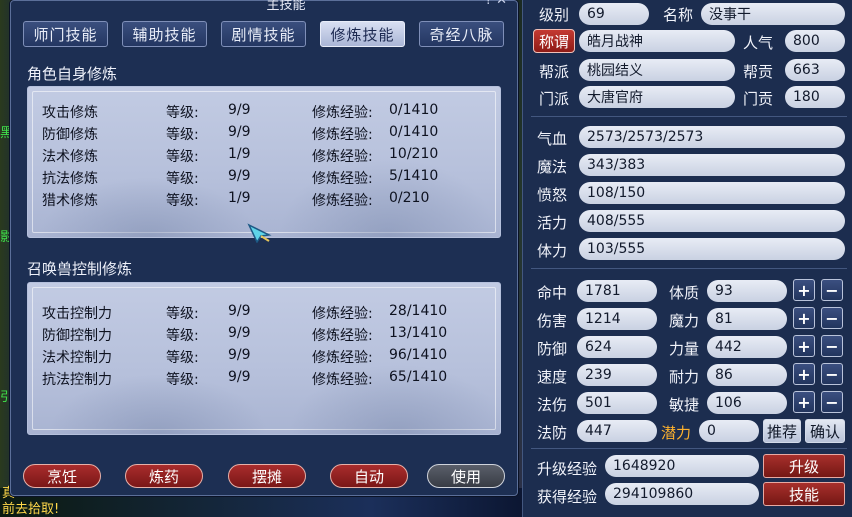 This screenshot has height=517, width=852. What do you see at coordinates (552, 251) in the screenshot?
I see `stamina-label: 体力` at bounding box center [552, 251].